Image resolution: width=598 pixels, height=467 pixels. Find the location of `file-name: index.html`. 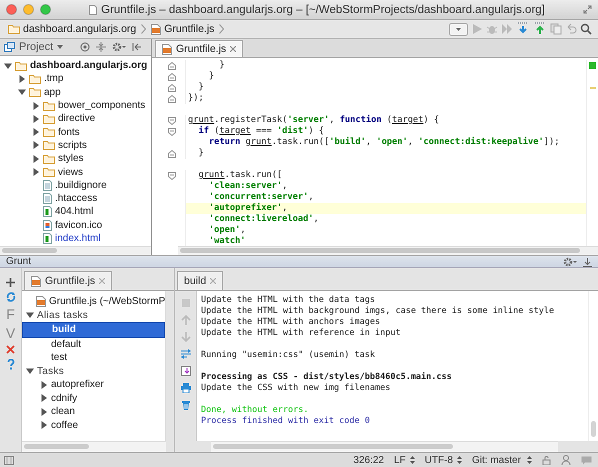

file-name: index.html is located at coordinates (78, 238).